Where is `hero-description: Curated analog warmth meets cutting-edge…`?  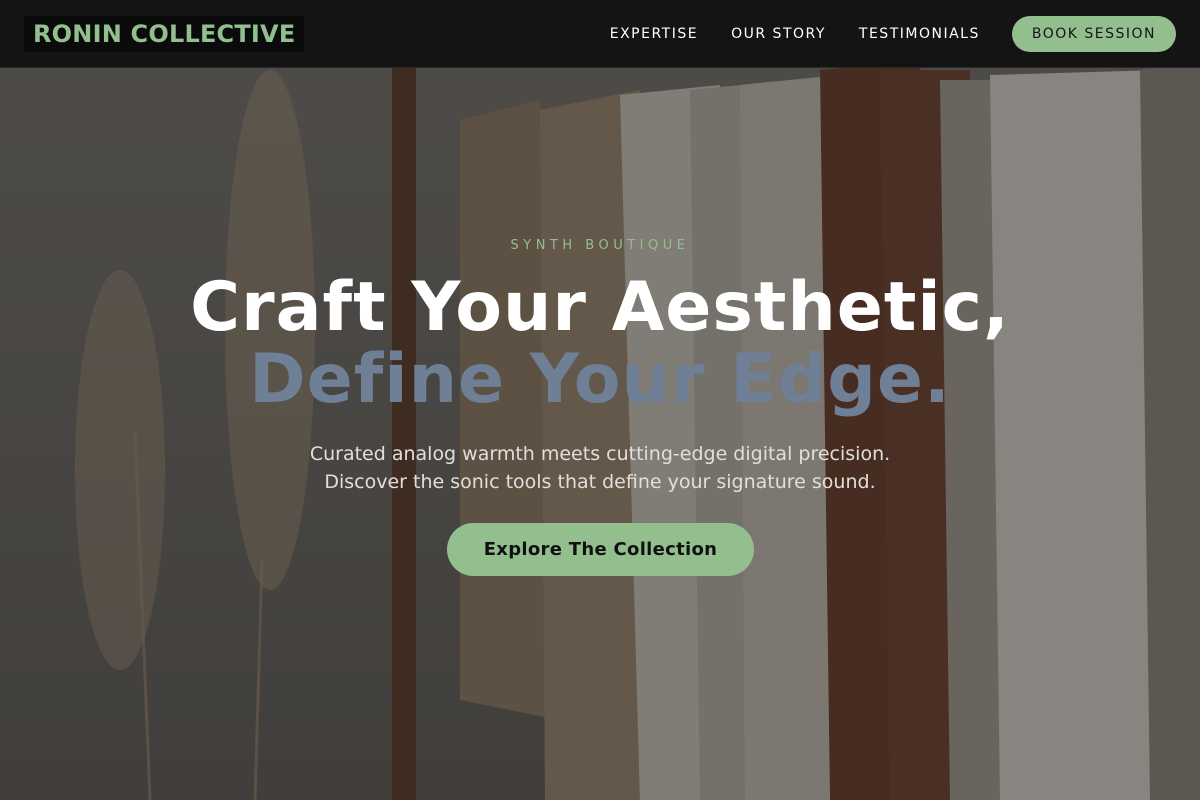 hero-description: Curated analog warmth meets cutting-edge… is located at coordinates (600, 468).